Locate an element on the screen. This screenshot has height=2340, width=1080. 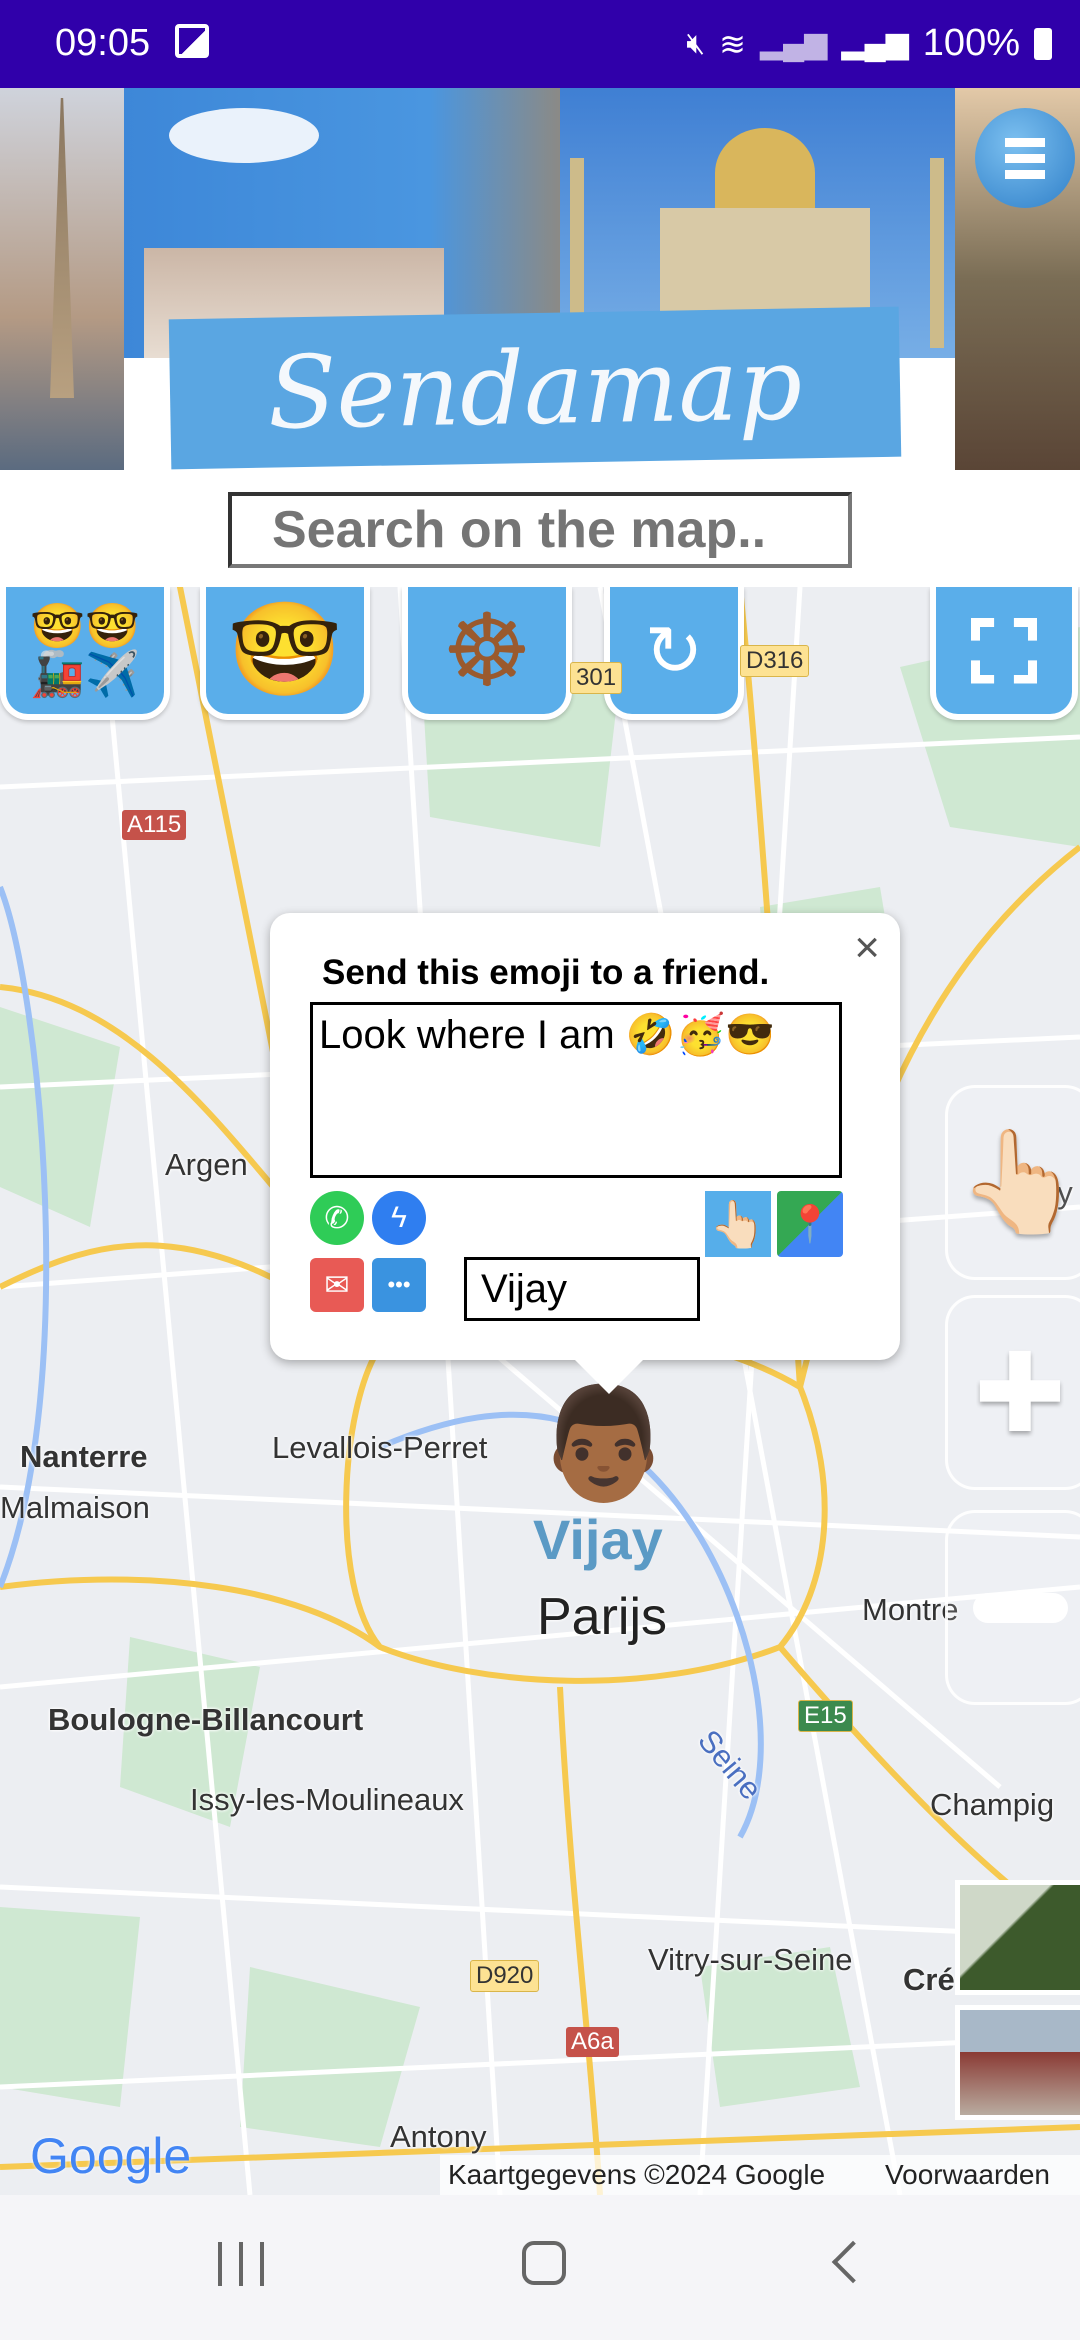
nerd-emoji-button: 🤓 is located at coordinates (285, 653).